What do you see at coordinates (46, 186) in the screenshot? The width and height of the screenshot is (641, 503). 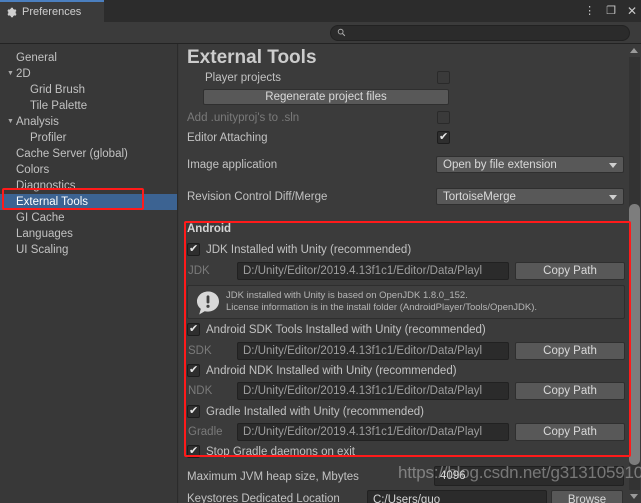 I see `sidebar-item-label: Diagnostics` at bounding box center [46, 186].